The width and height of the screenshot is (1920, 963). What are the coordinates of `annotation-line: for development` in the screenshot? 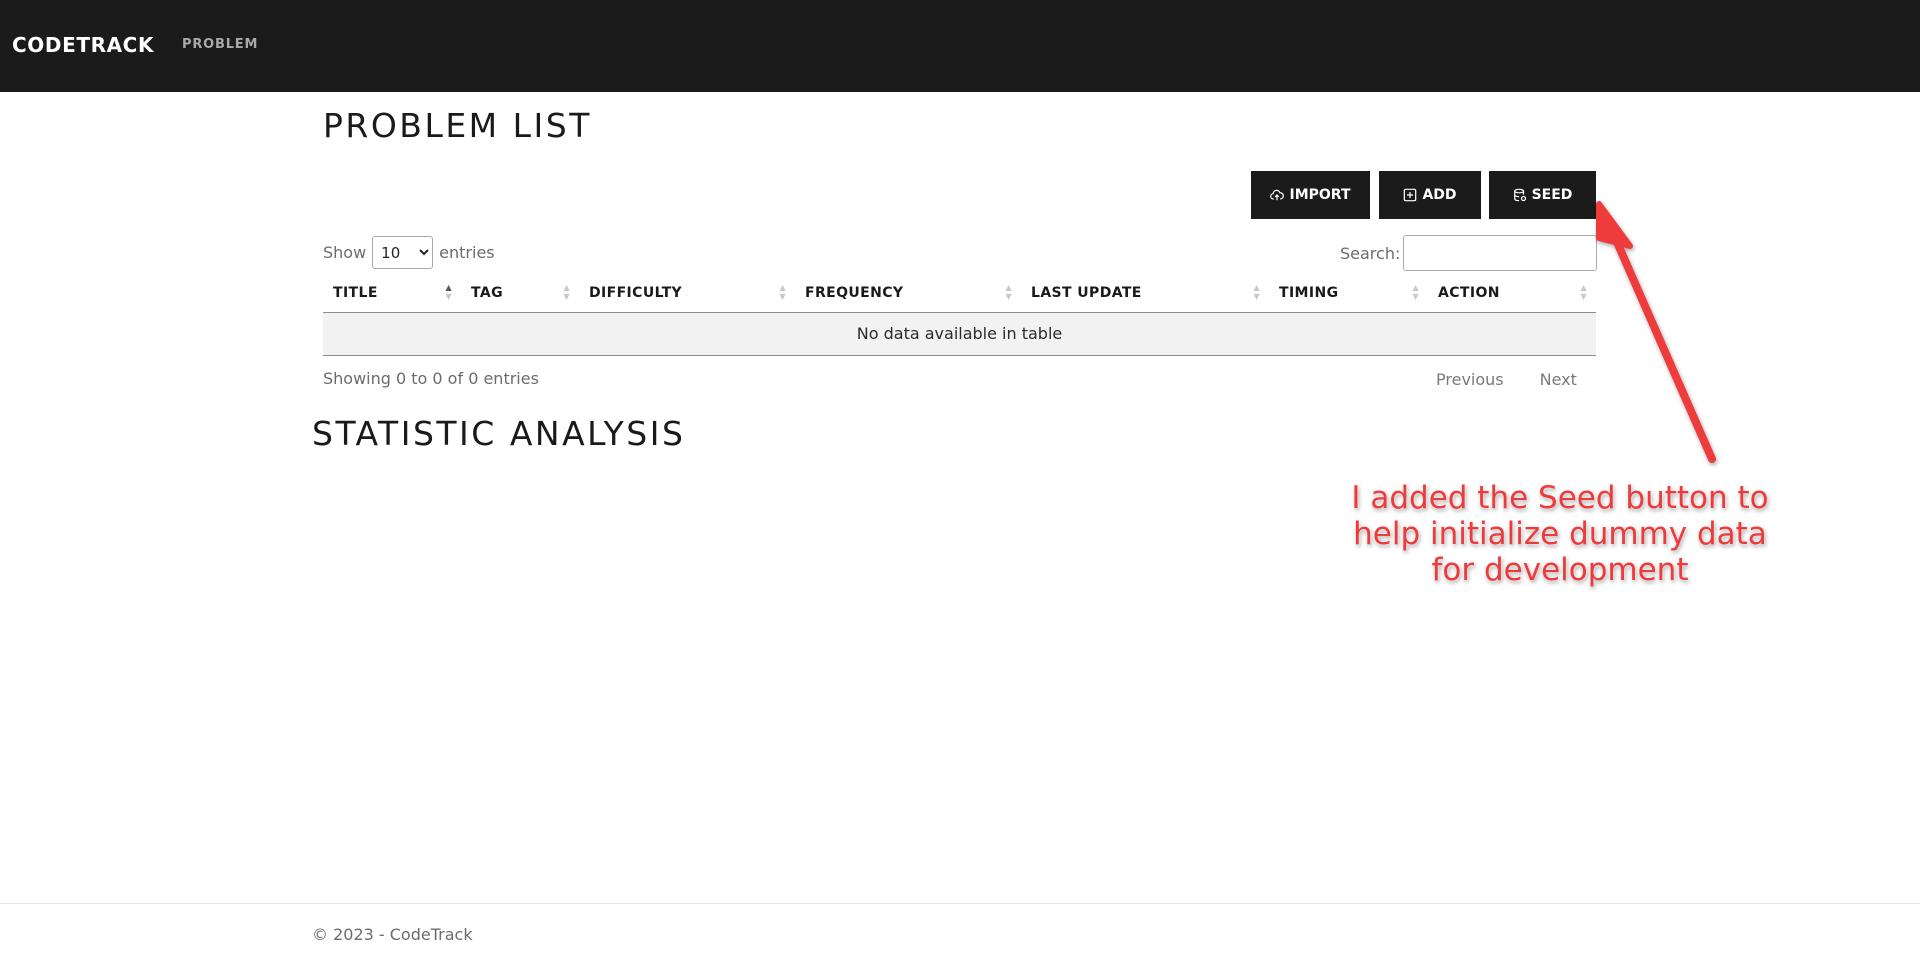 It's located at (1560, 570).